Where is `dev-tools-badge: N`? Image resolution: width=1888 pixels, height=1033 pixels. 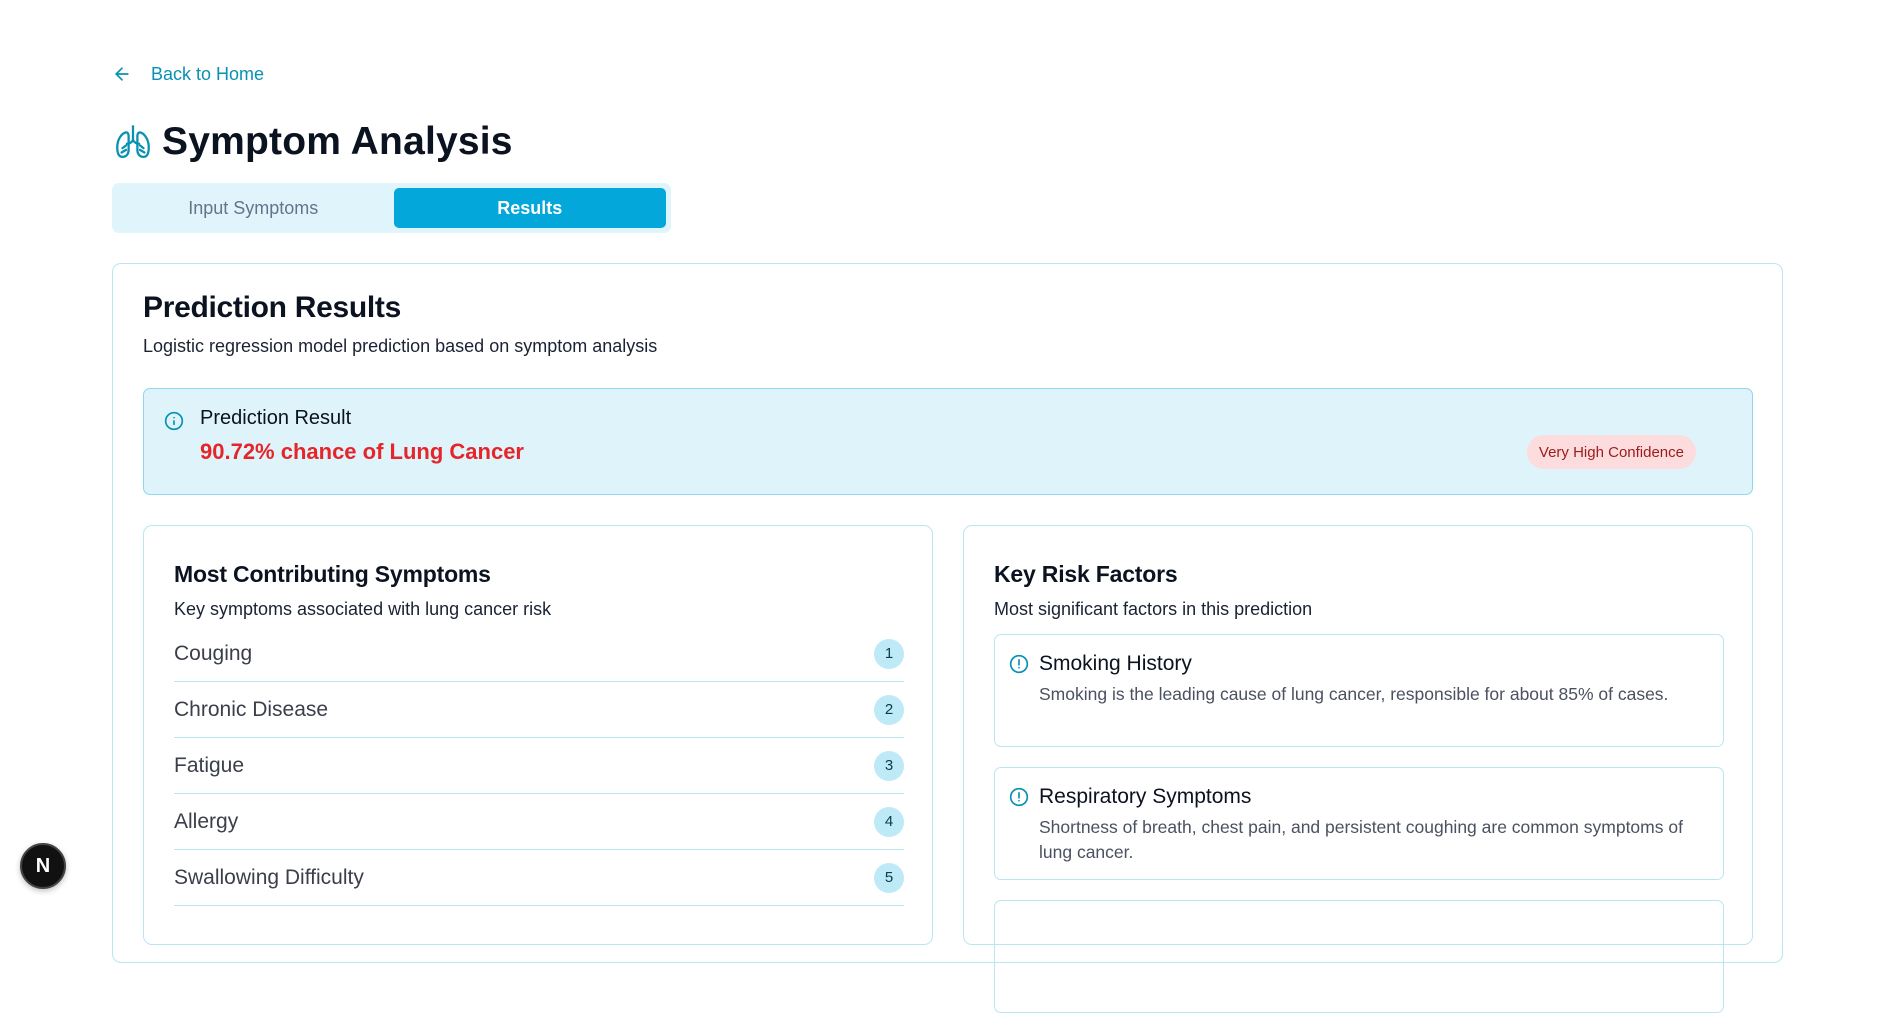
dev-tools-badge: N is located at coordinates (43, 866).